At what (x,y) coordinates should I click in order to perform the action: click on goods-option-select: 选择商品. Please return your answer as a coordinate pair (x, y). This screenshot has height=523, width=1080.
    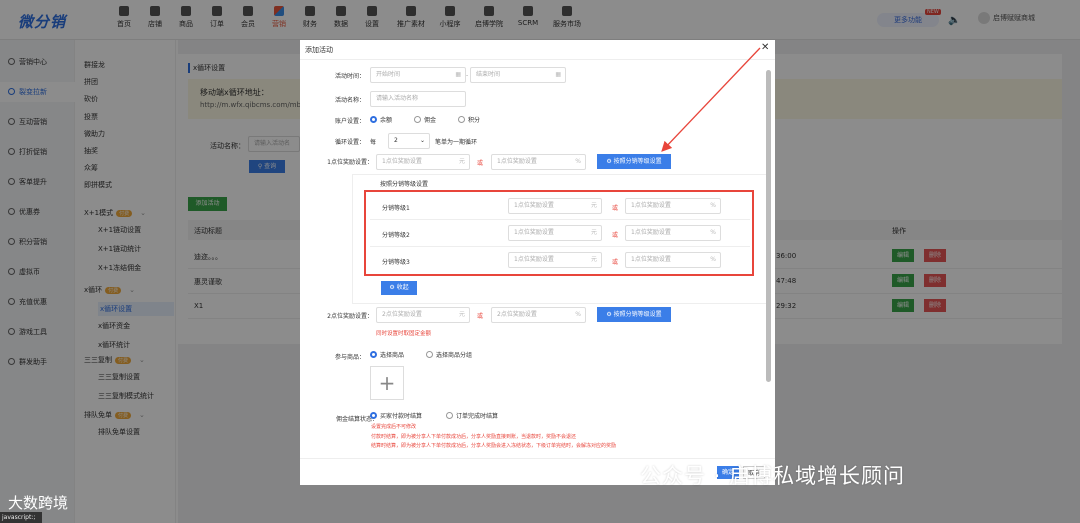
    Looking at the image, I should click on (387, 354).